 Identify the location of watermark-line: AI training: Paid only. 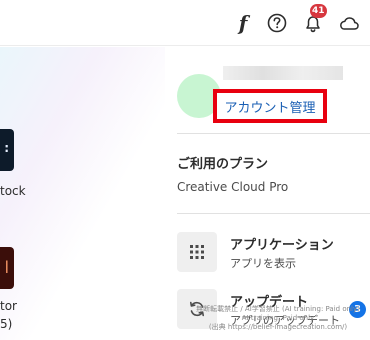
(278, 318).